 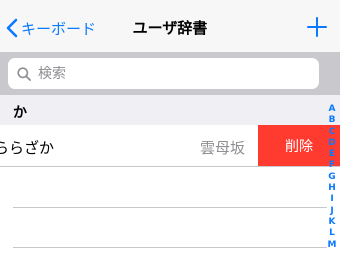 What do you see at coordinates (332, 188) in the screenshot?
I see `index-letter-h: H` at bounding box center [332, 188].